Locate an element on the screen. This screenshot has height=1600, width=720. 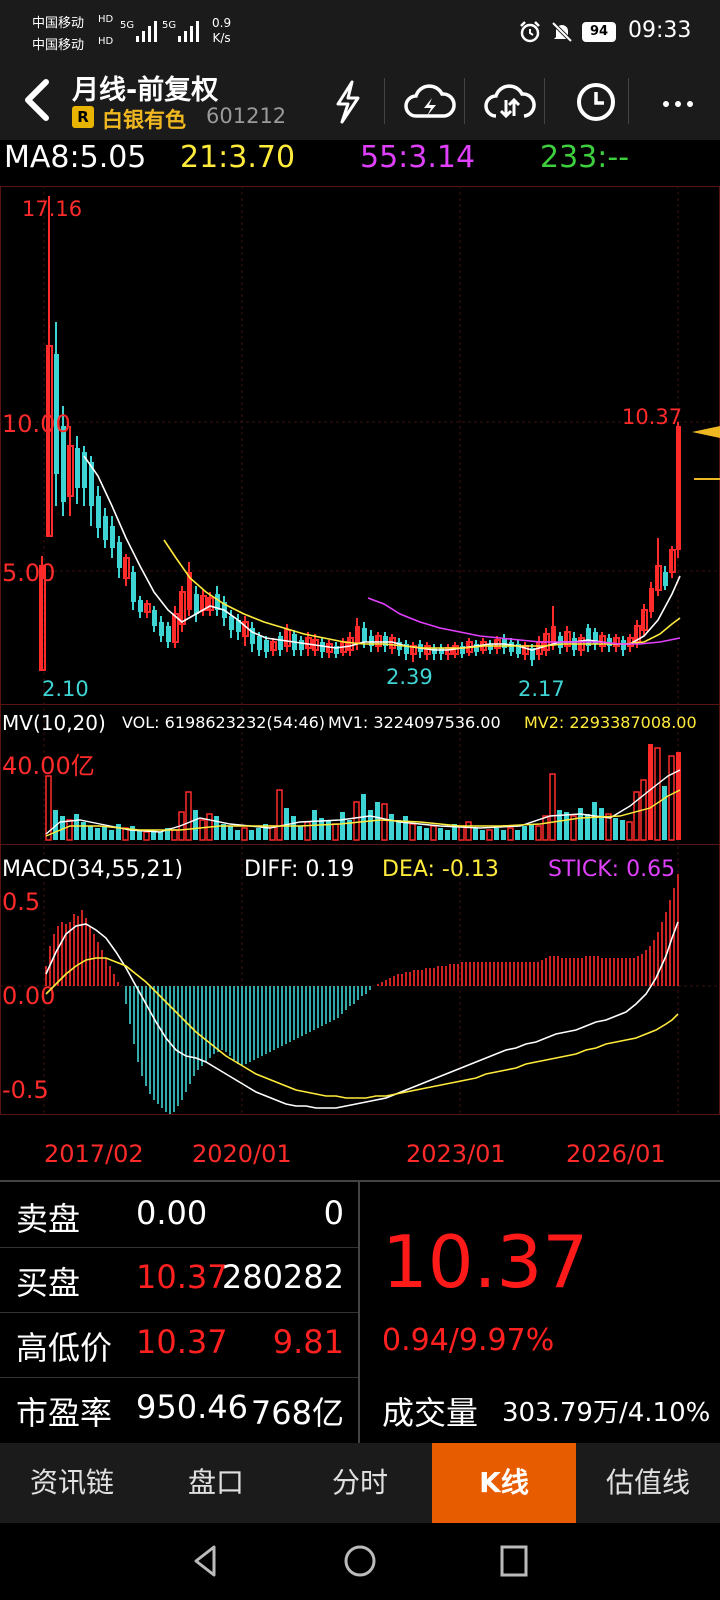
speed-value: 0.9 is located at coordinates (222, 23).